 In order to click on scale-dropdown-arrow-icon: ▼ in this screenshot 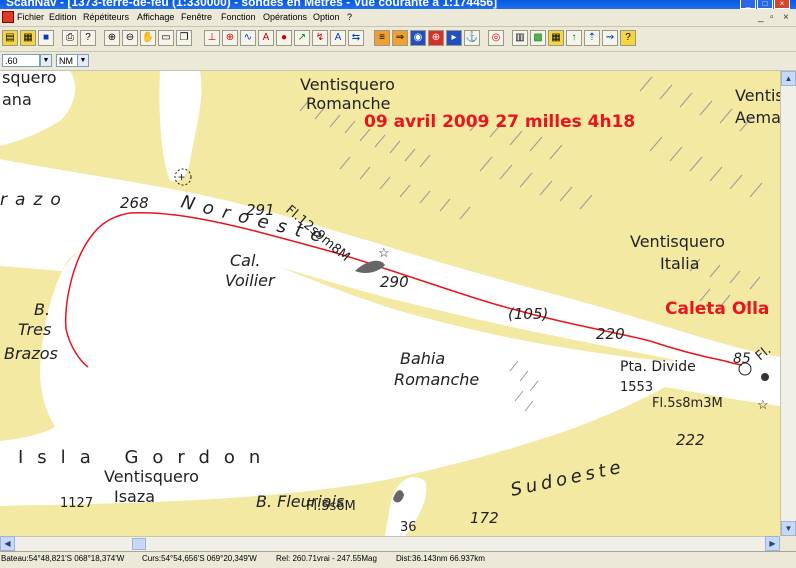, I will do `click(46, 60)`.